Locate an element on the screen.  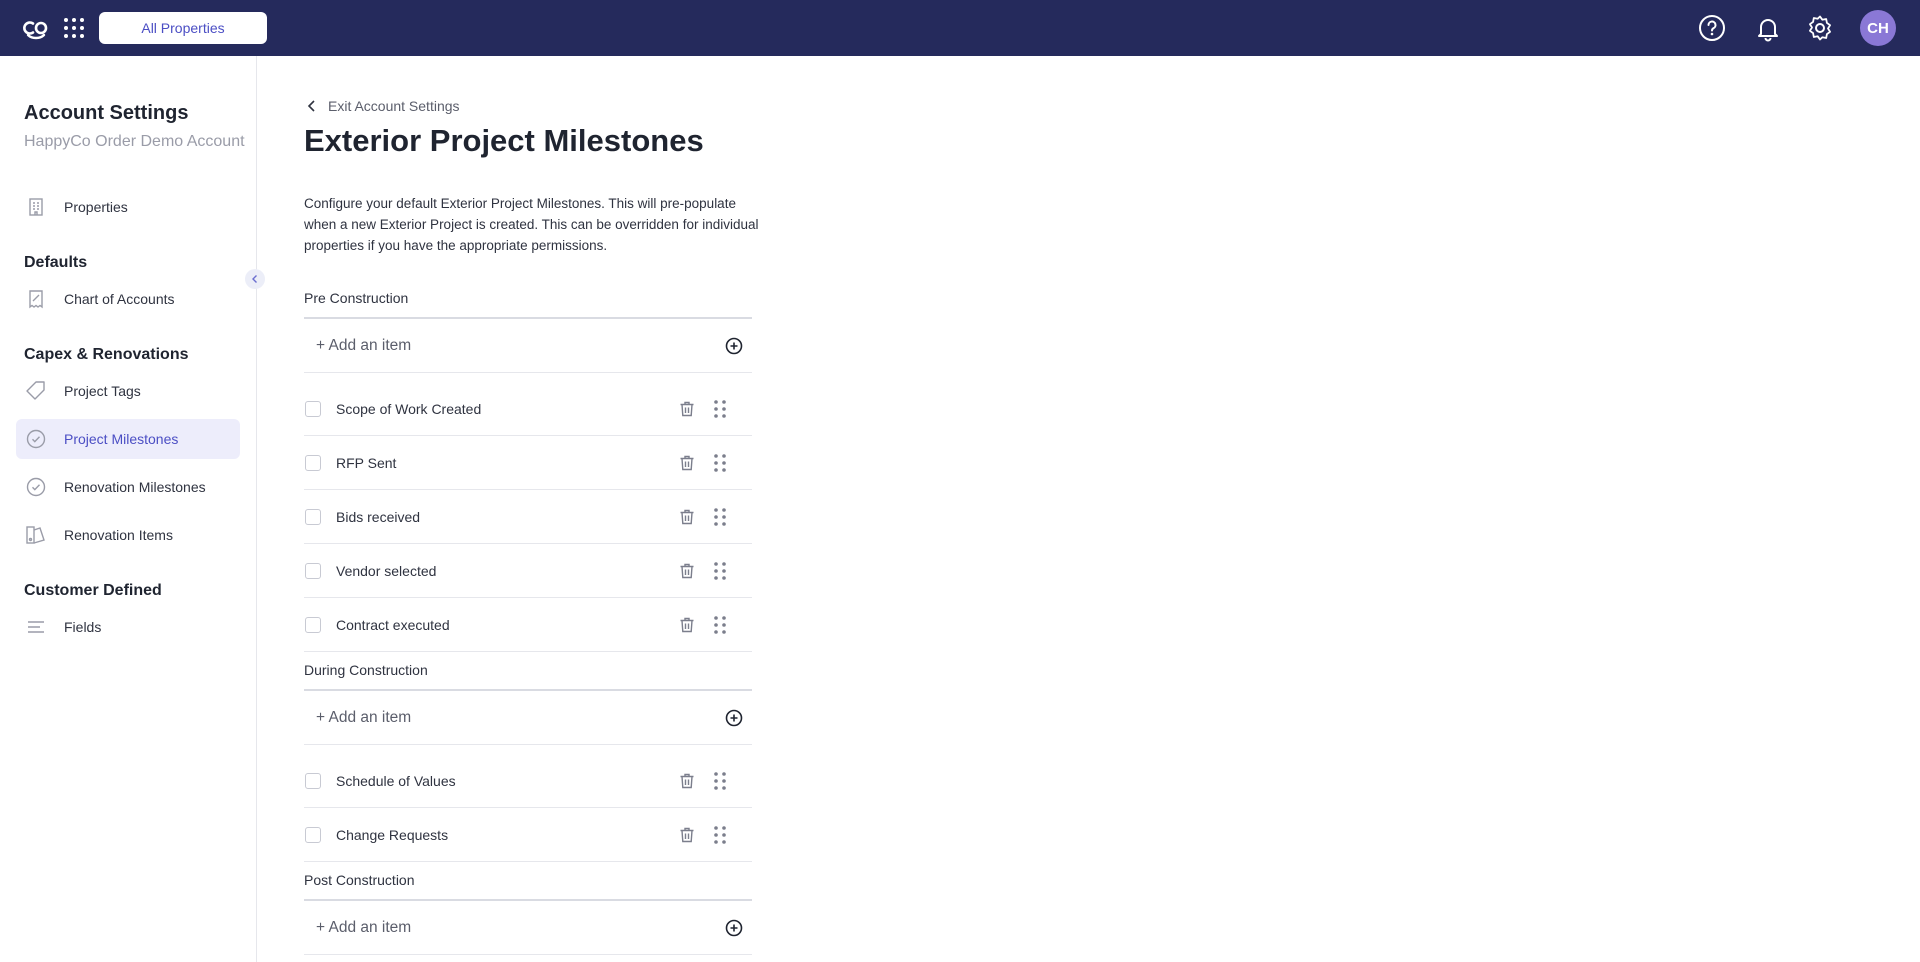
account-name: HappyCo Order Demo Account is located at coordinates (134, 141).